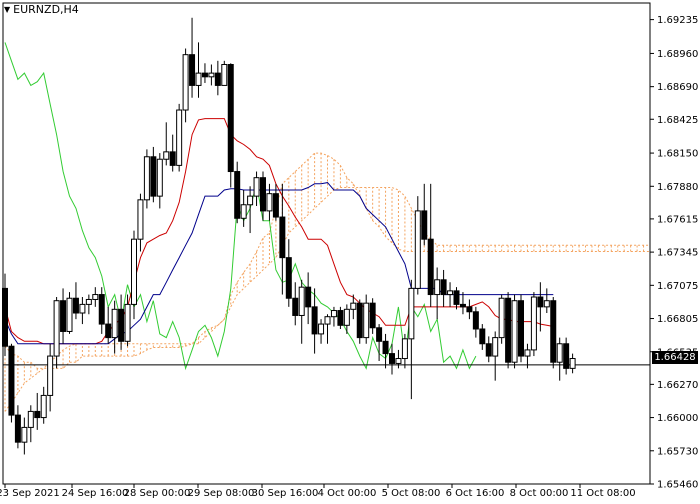 Image resolution: width=700 pixels, height=504 pixels. I want to click on y-tick-label: 1.67345, so click(677, 253).